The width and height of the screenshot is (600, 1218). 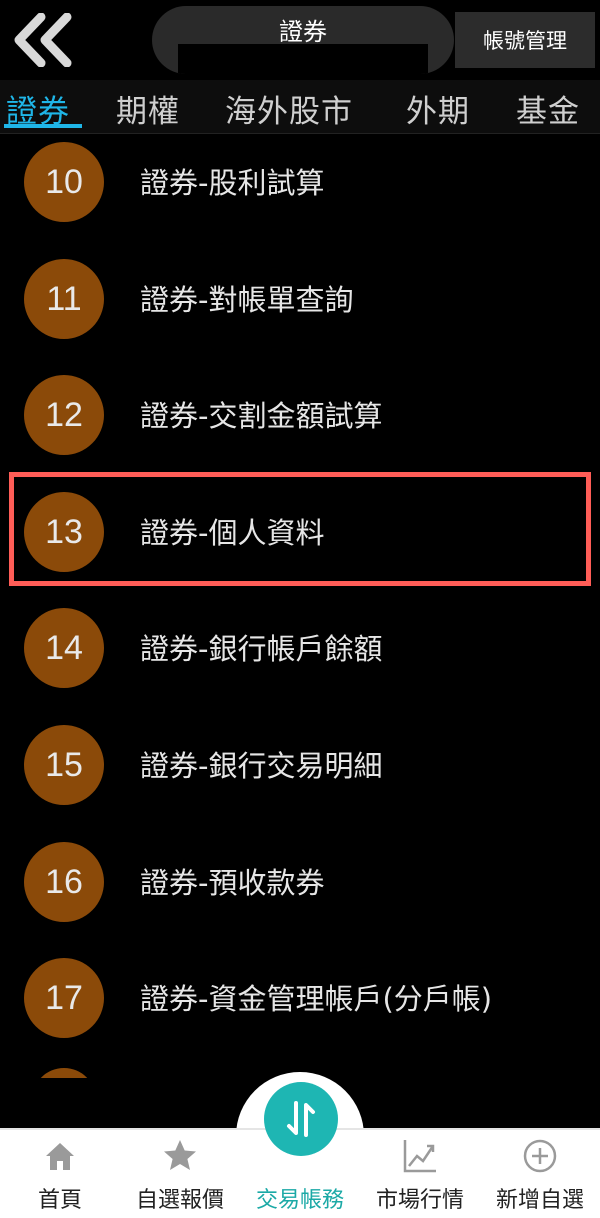 What do you see at coordinates (64, 1073) in the screenshot?
I see `next-item-badge-partial` at bounding box center [64, 1073].